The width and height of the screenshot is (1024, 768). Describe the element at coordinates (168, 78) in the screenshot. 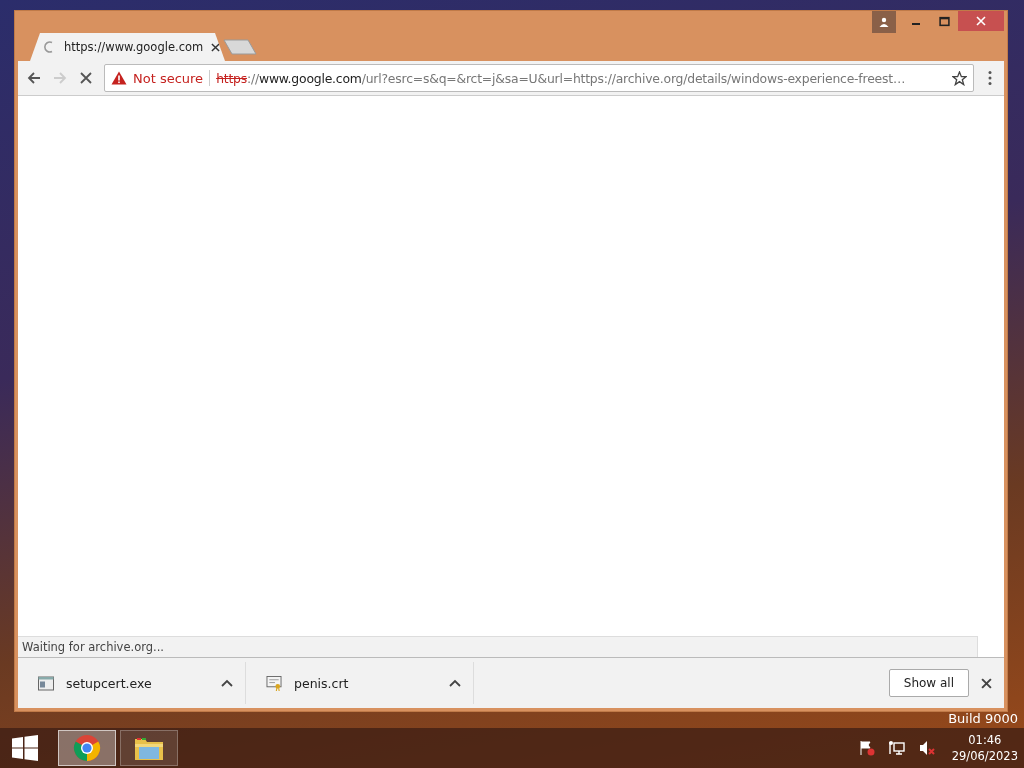

I see `security-label: Not secure` at that location.